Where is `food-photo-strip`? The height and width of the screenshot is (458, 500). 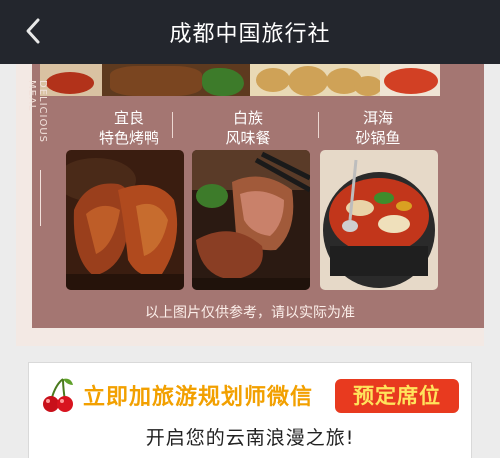
food-photo-strip is located at coordinates (240, 80).